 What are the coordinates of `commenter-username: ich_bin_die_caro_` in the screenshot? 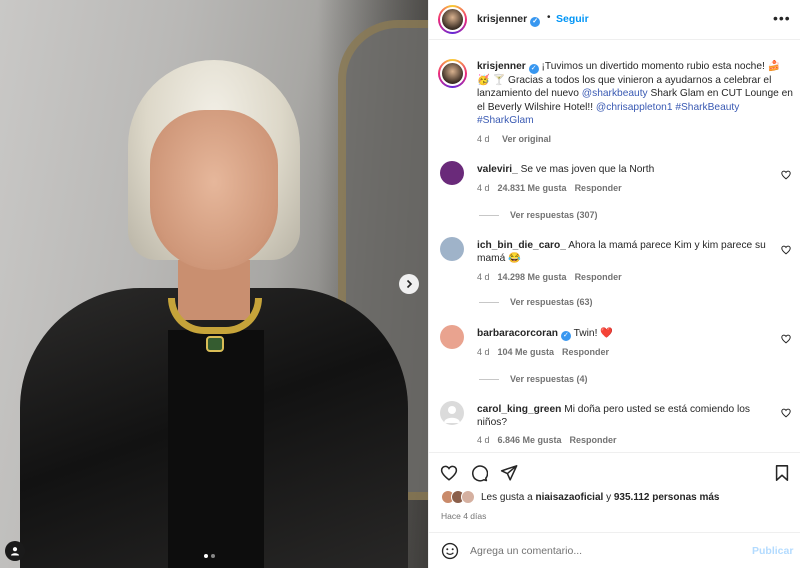 It's located at (521, 245).